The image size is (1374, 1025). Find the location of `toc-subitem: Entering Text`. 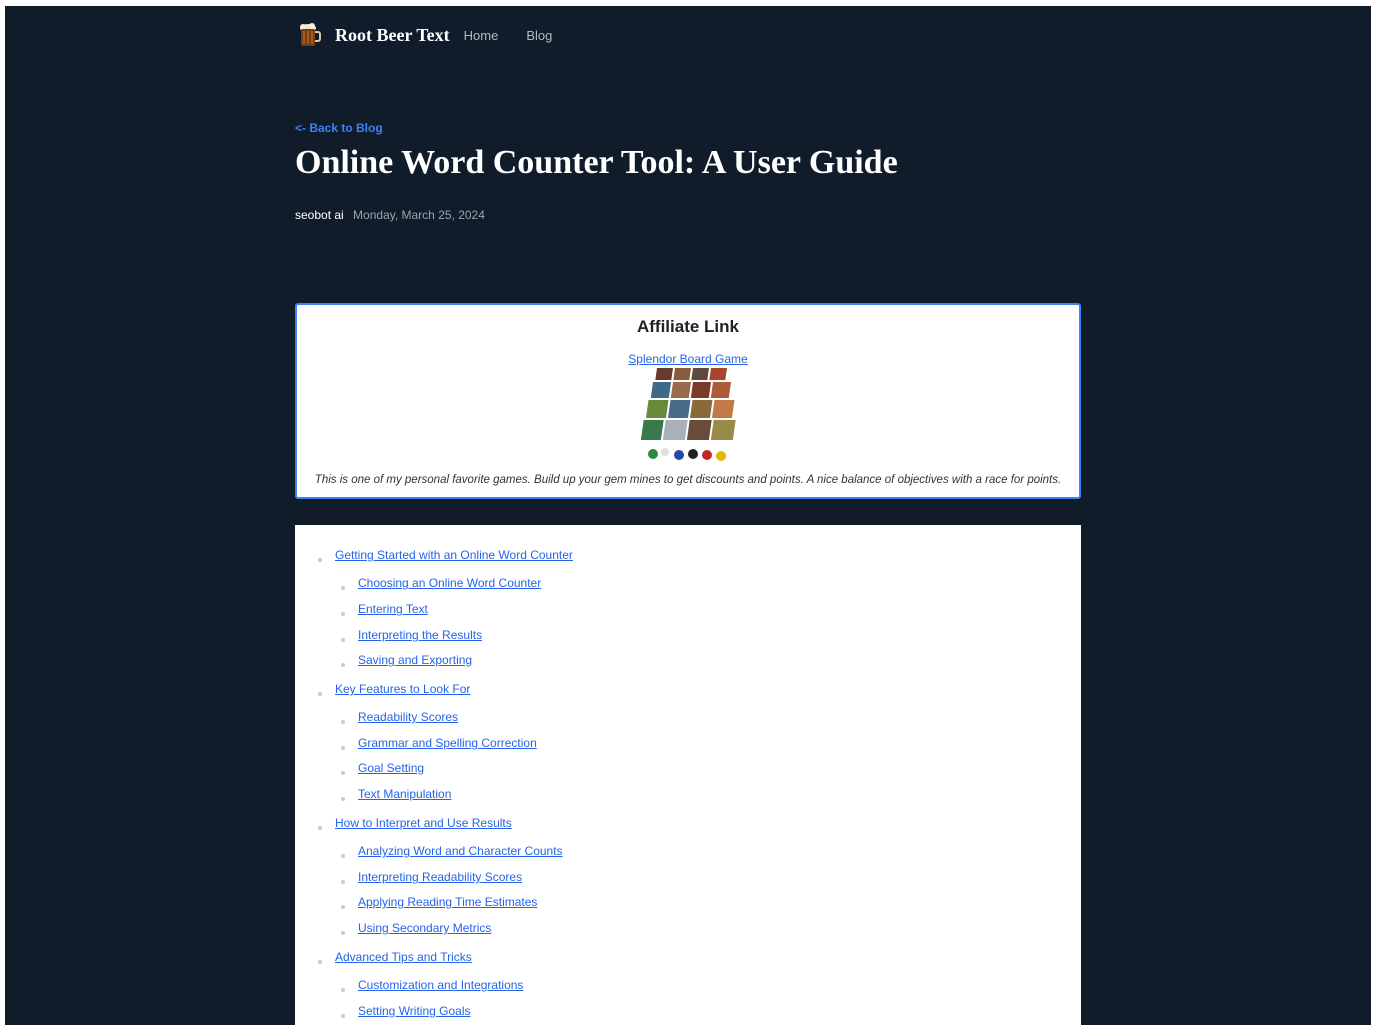

toc-subitem: Entering Text is located at coordinates (393, 609).